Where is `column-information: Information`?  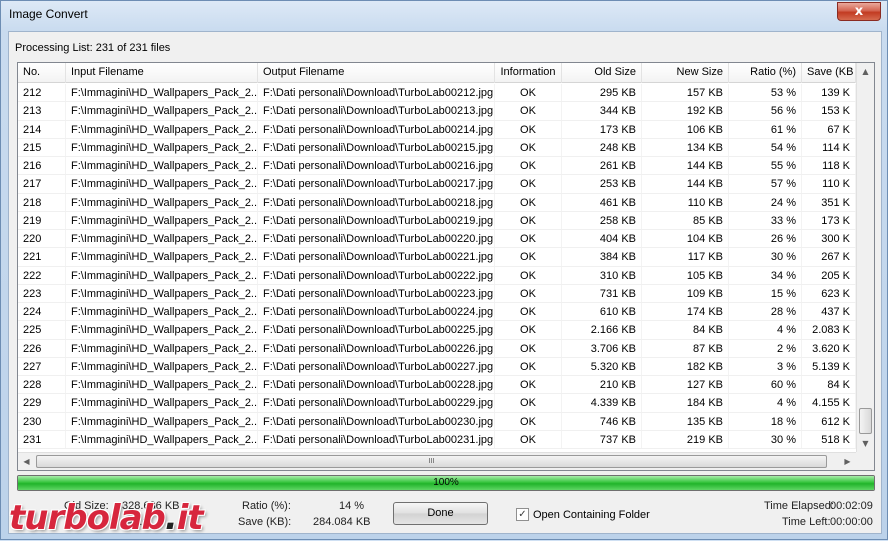
column-information: Information is located at coordinates (528, 73).